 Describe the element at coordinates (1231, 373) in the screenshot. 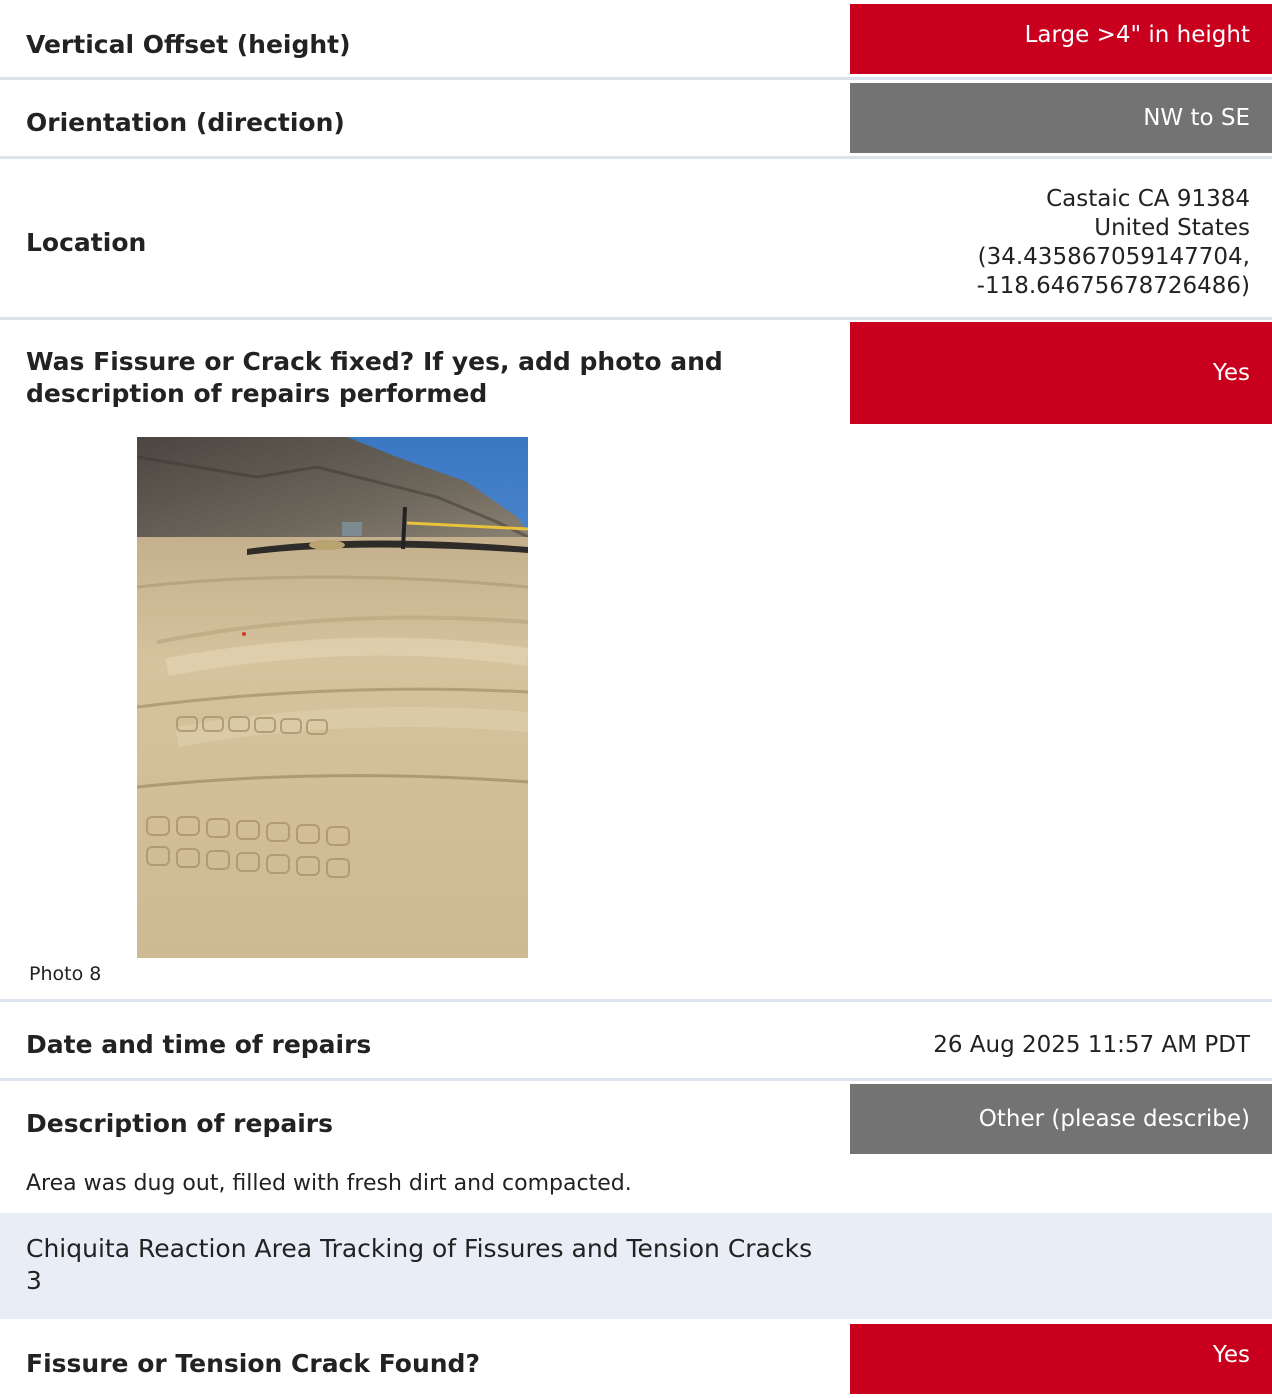

I see `fixed-value-text: Yes` at that location.